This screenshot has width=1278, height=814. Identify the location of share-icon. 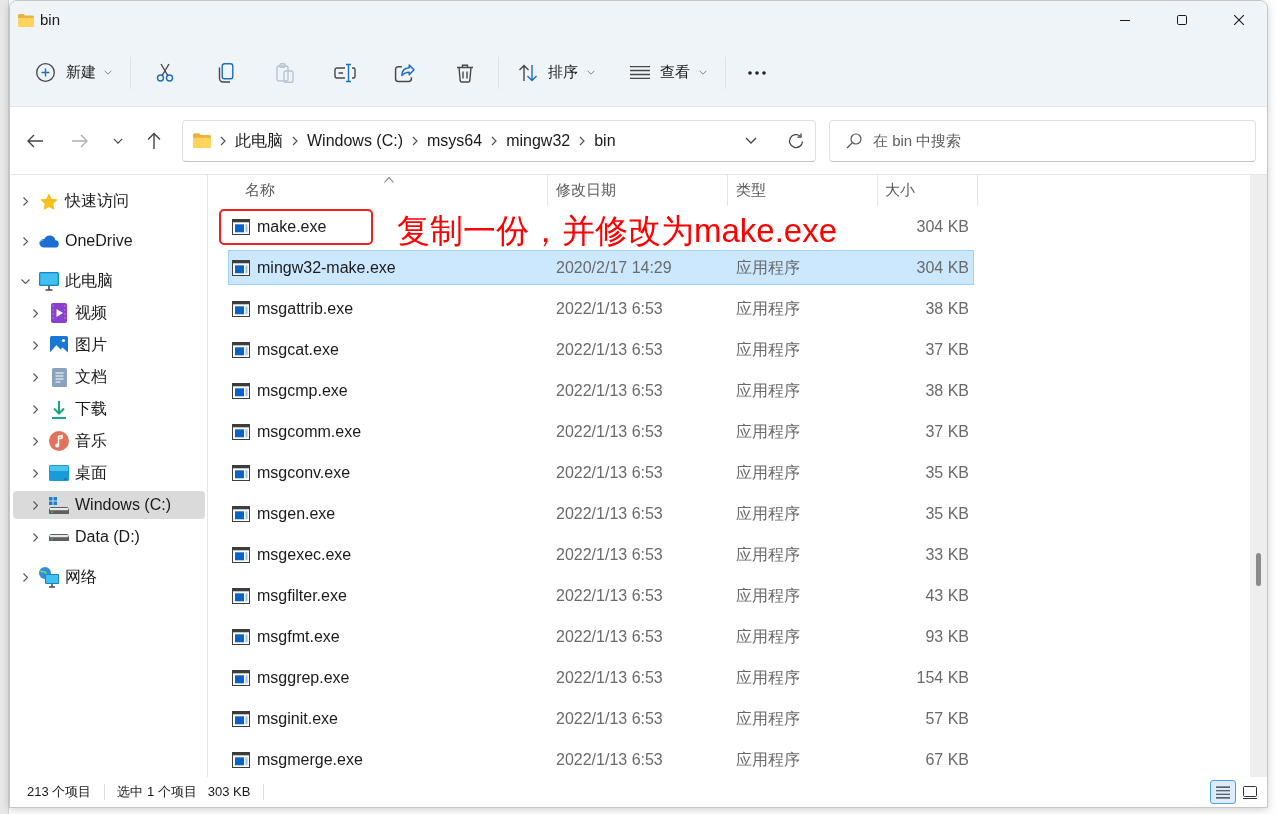
(405, 72).